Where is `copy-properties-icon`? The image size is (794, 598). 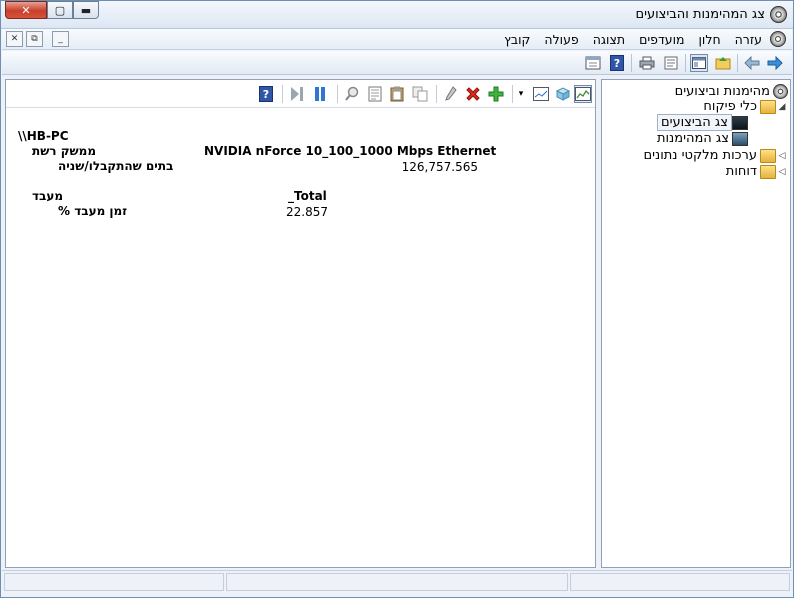 copy-properties-icon is located at coordinates (420, 94).